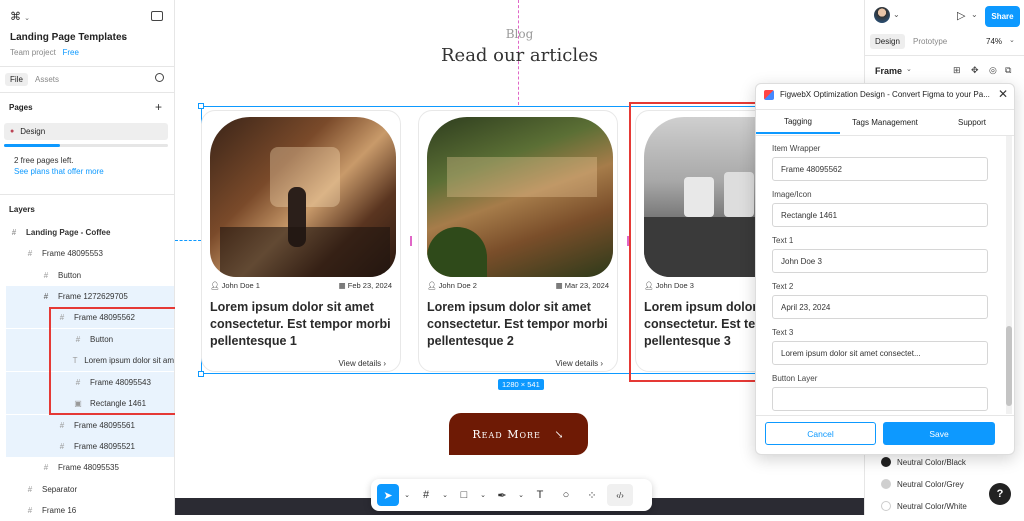  I want to click on layers-label: Layers, so click(22, 209).